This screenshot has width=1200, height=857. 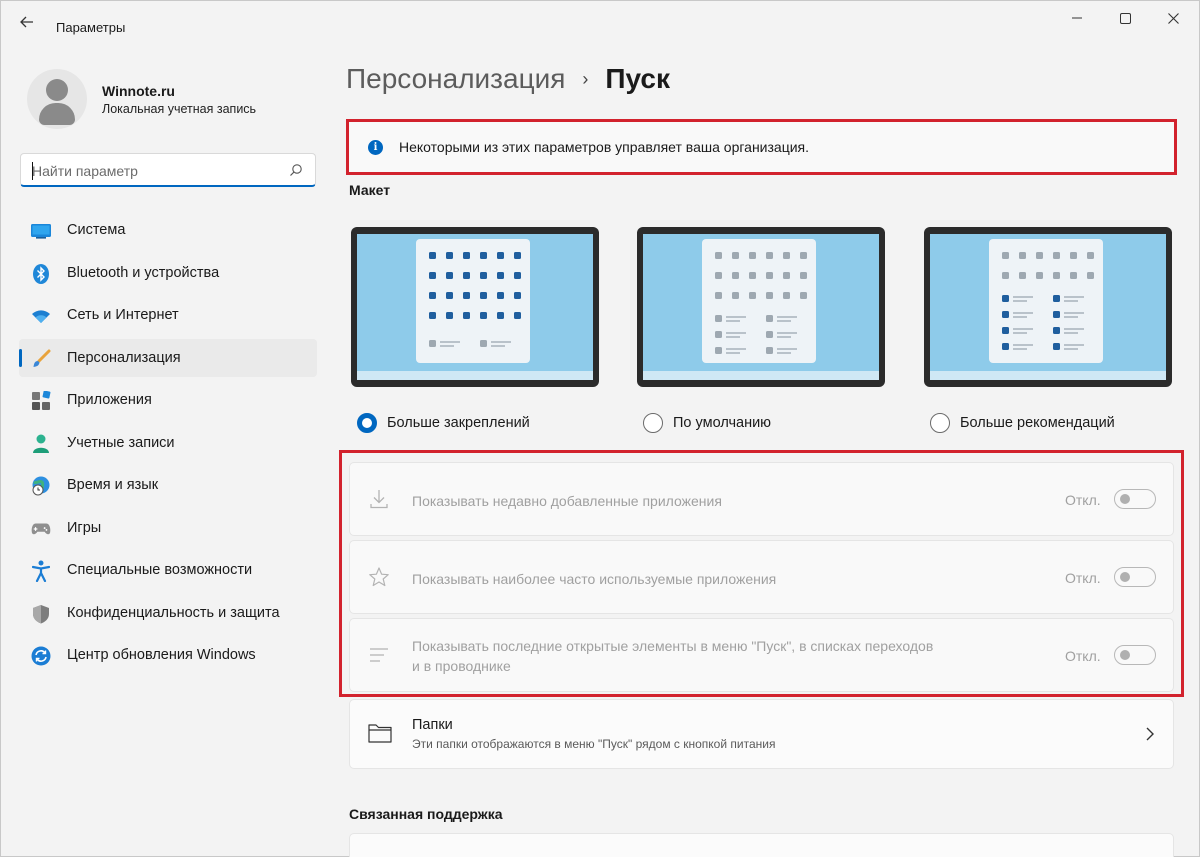 What do you see at coordinates (168, 485) in the screenshot?
I see `sidebar-item-time-language: Время и язык` at bounding box center [168, 485].